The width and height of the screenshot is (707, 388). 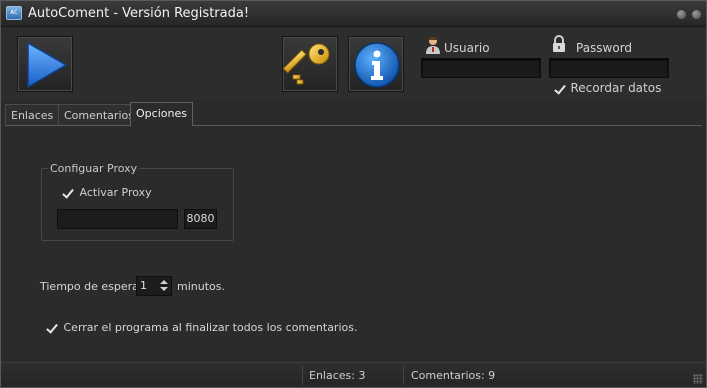 I want to click on status-bar: Enlaces: 3 Comentarios: 9, so click(x=353, y=374).